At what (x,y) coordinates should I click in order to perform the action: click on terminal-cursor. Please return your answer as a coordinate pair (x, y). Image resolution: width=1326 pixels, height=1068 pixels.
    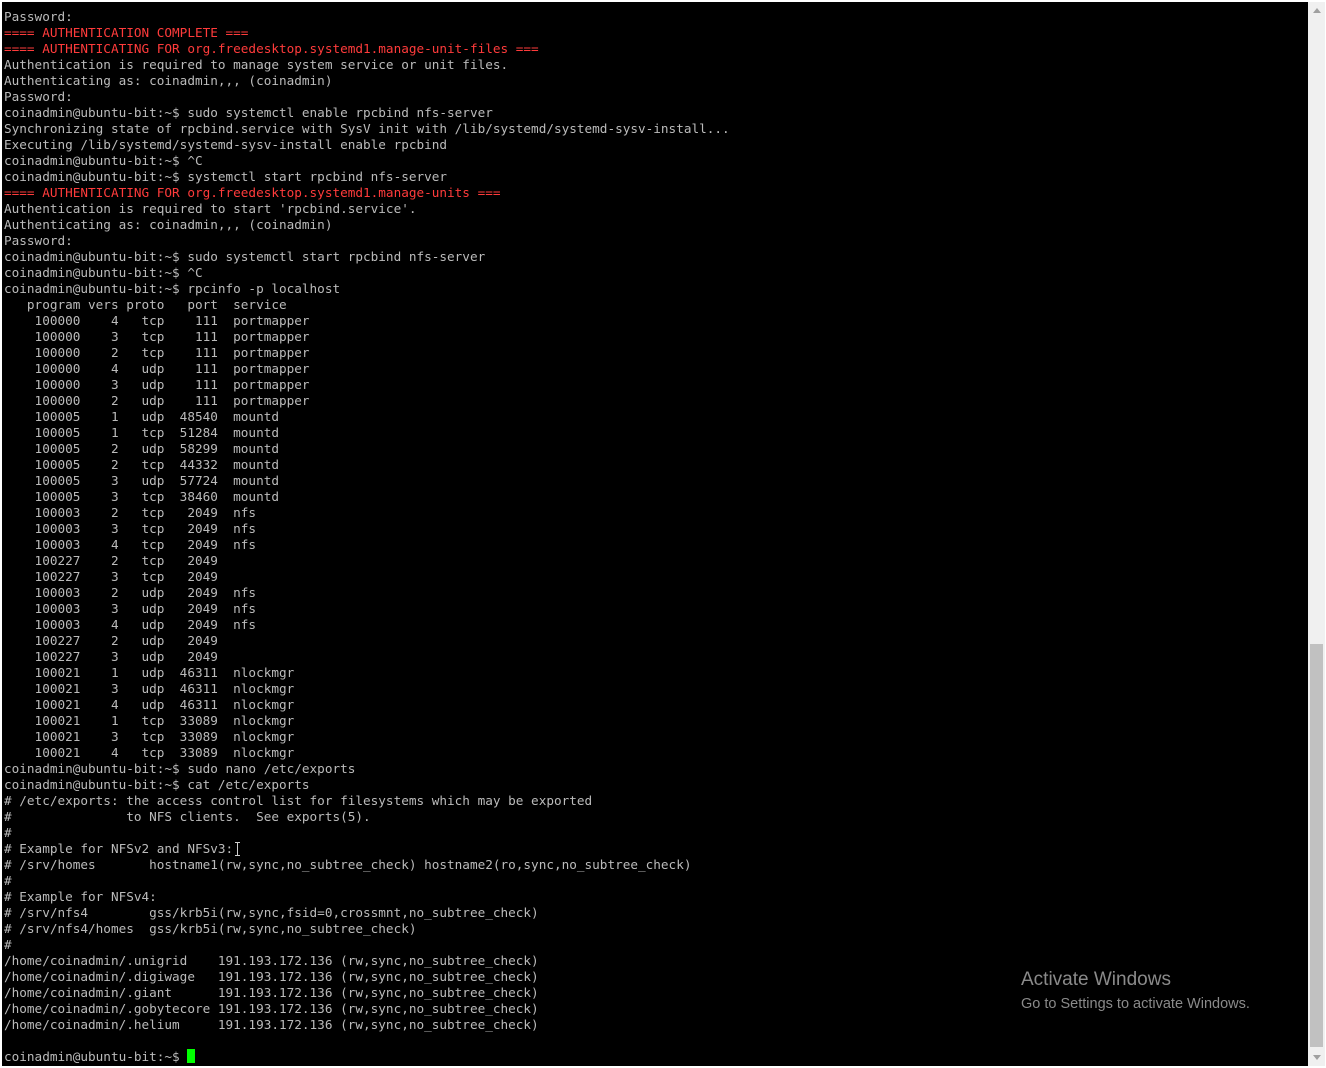
    Looking at the image, I should click on (191, 1056).